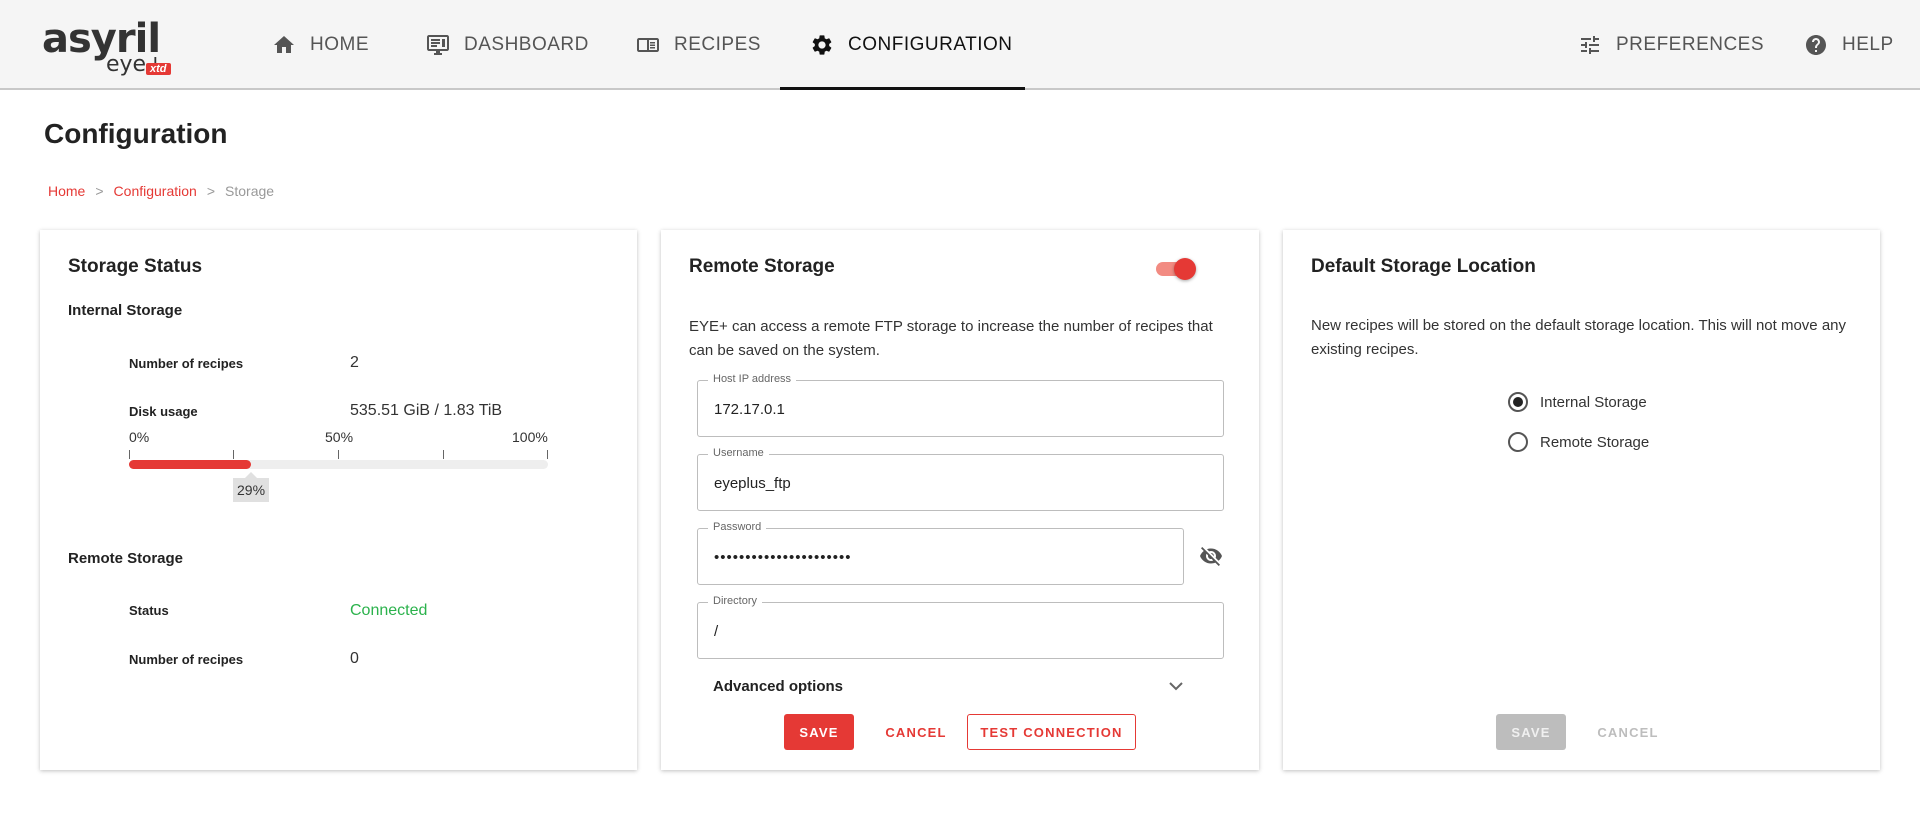 This screenshot has width=1920, height=813. Describe the element at coordinates (438, 45) in the screenshot. I see `monitor-dashboard-icon` at that location.